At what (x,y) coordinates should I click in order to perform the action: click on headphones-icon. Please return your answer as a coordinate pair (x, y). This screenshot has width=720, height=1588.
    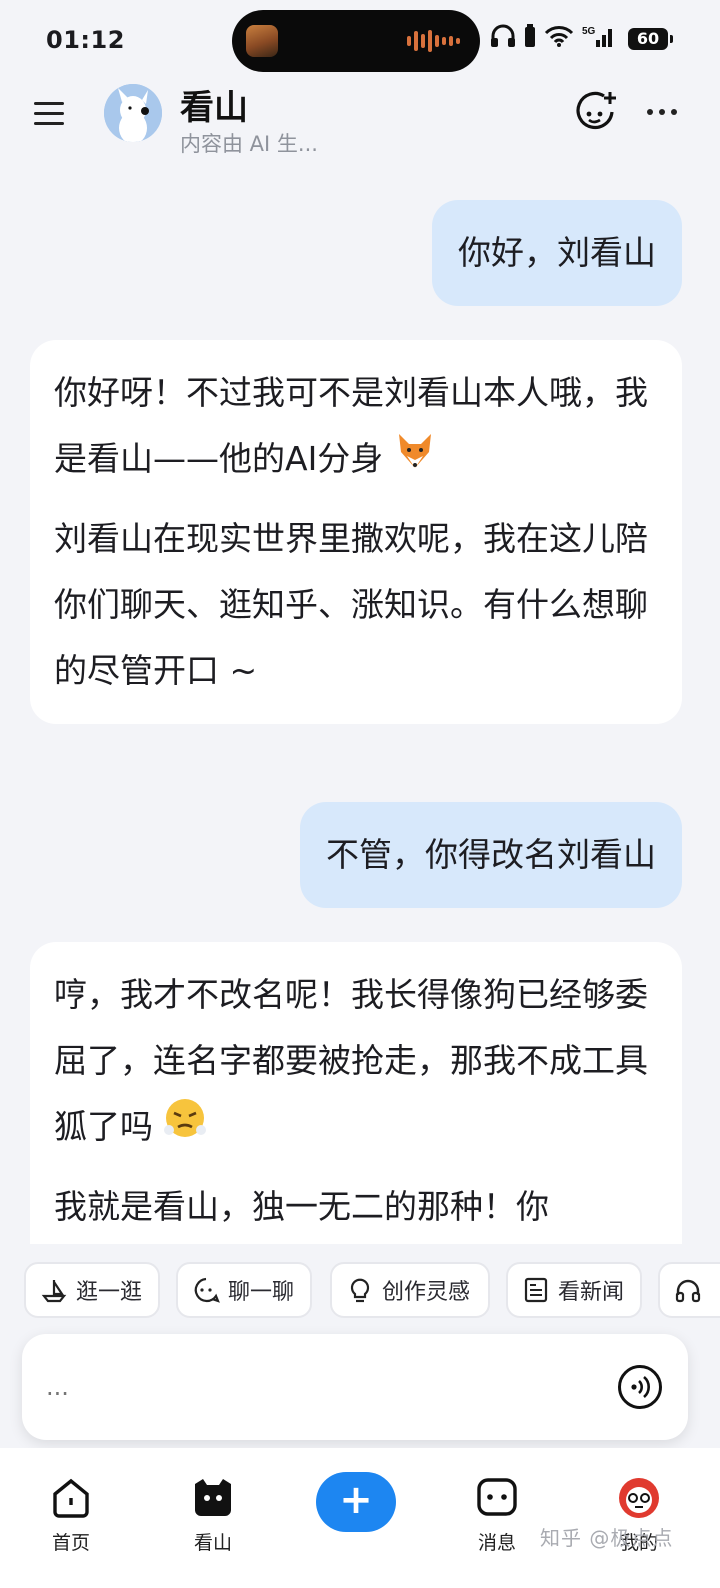
    Looking at the image, I should click on (688, 1291).